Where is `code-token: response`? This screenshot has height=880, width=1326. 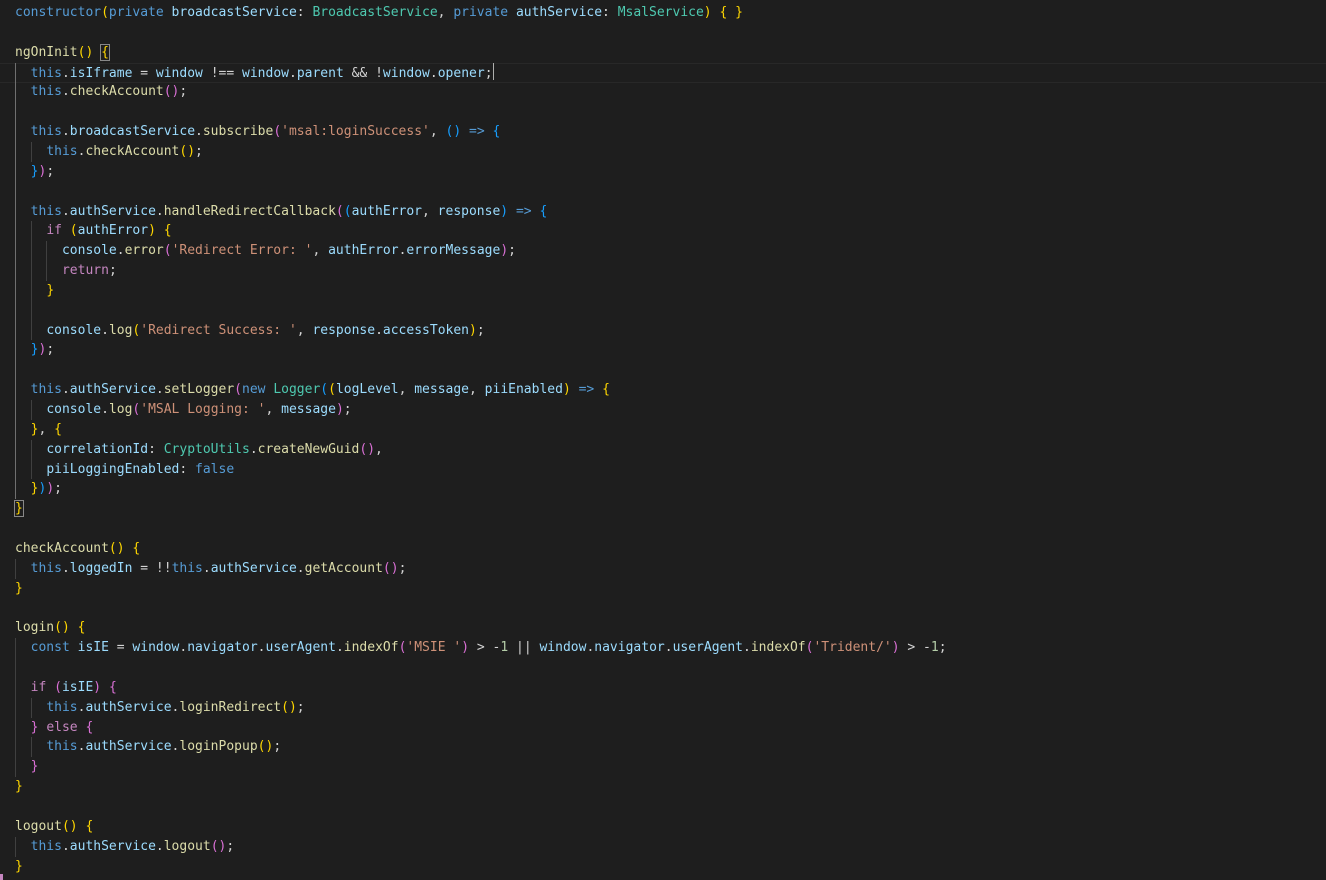 code-token: response is located at coordinates (344, 330).